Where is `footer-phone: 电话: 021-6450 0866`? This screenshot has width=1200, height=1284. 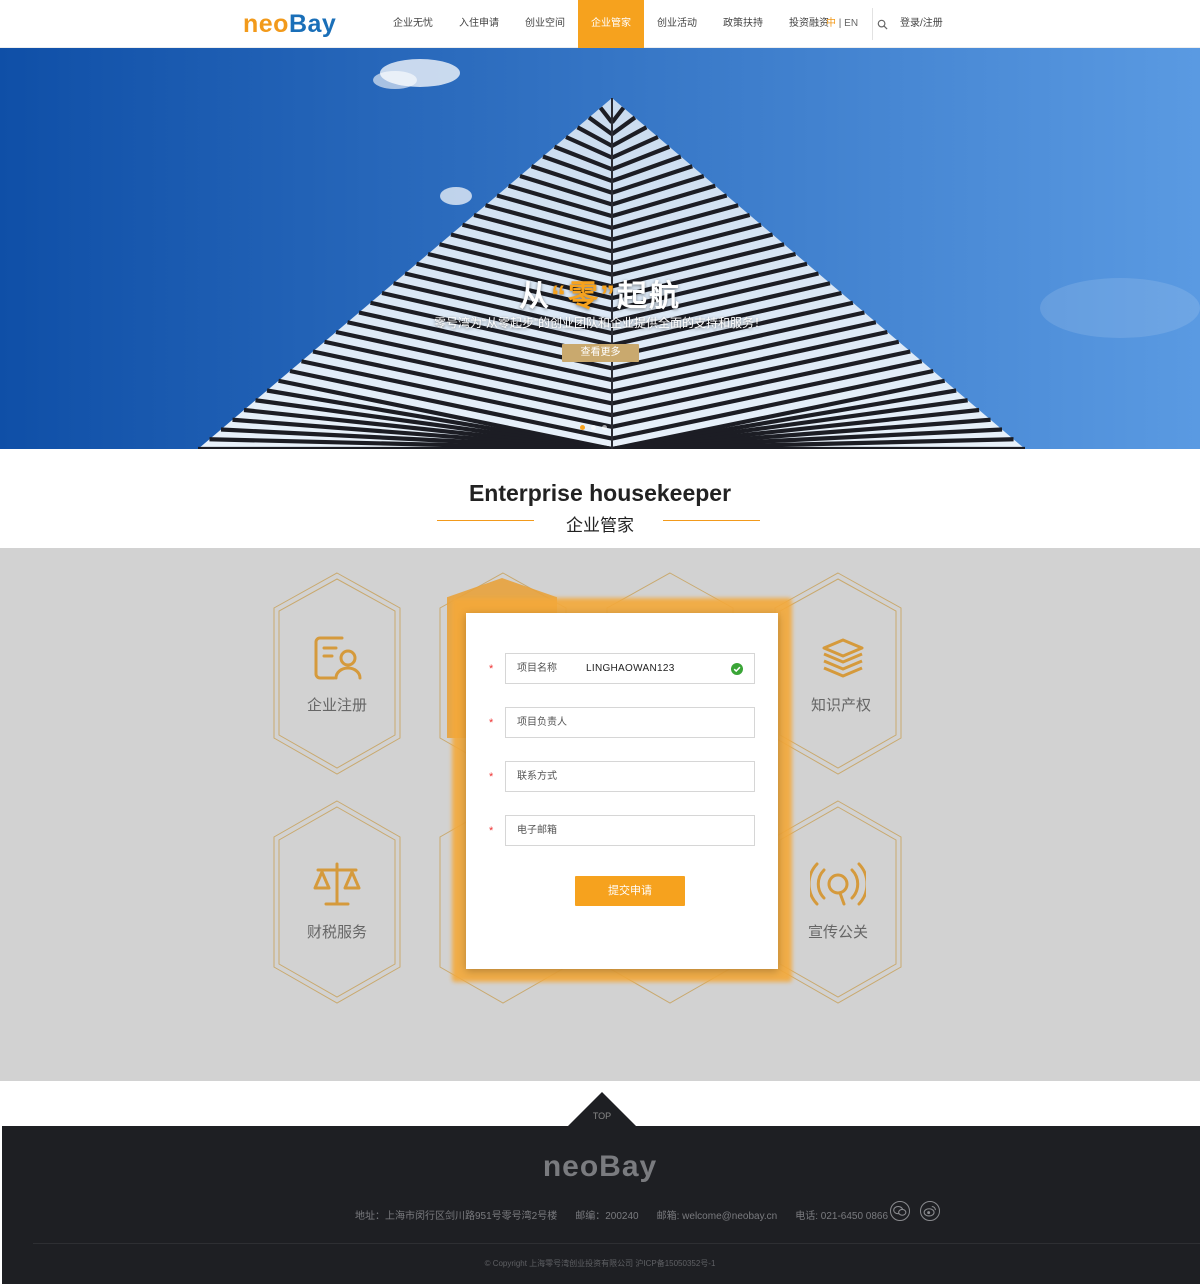 footer-phone: 电话: 021-6450 0866 is located at coordinates (842, 1216).